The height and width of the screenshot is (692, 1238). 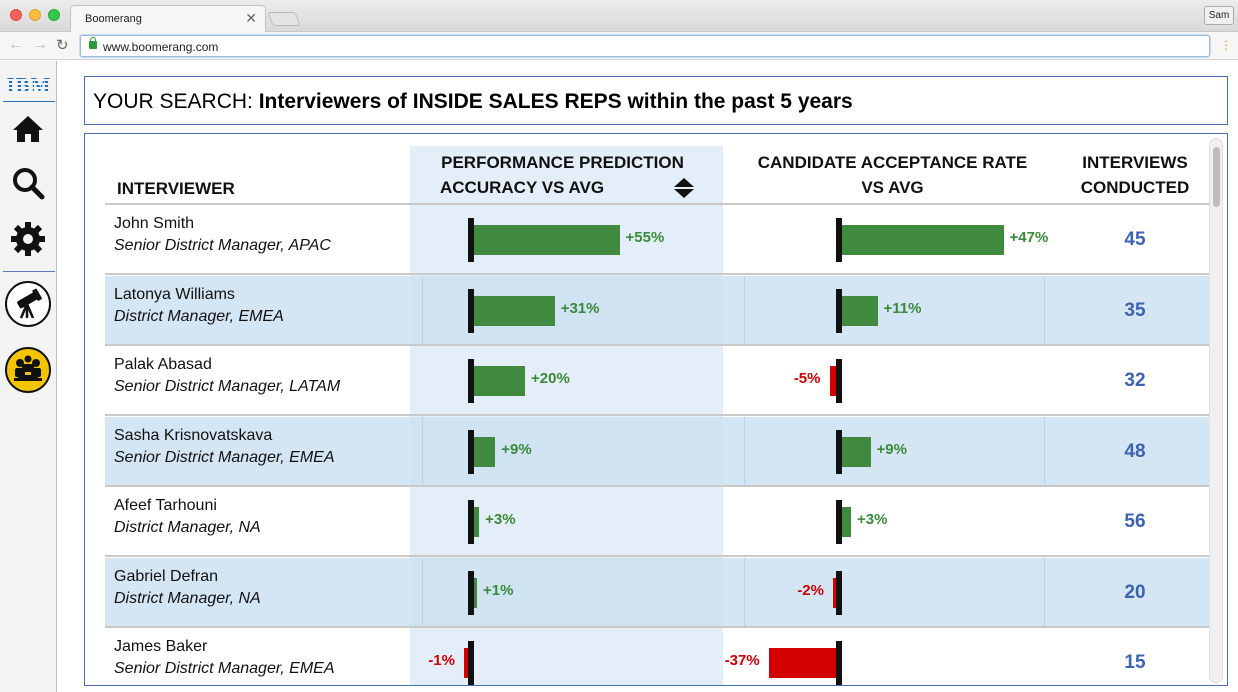 What do you see at coordinates (742, 660) in the screenshot?
I see `acceptance-value: -37%` at bounding box center [742, 660].